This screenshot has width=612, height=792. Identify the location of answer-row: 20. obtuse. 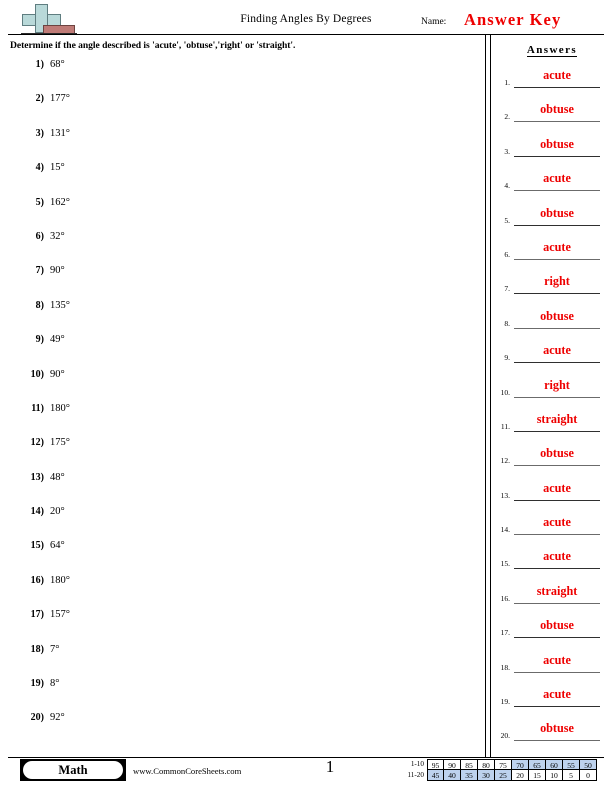
(552, 736).